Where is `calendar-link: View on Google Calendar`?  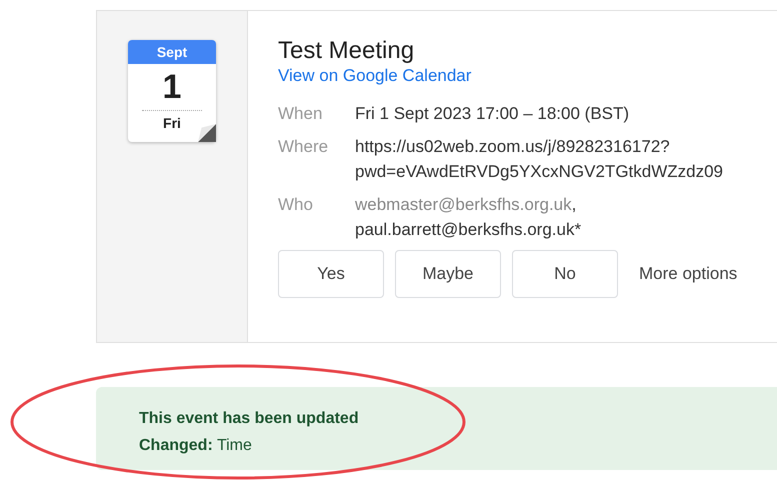 calendar-link: View on Google Calendar is located at coordinates (513, 76).